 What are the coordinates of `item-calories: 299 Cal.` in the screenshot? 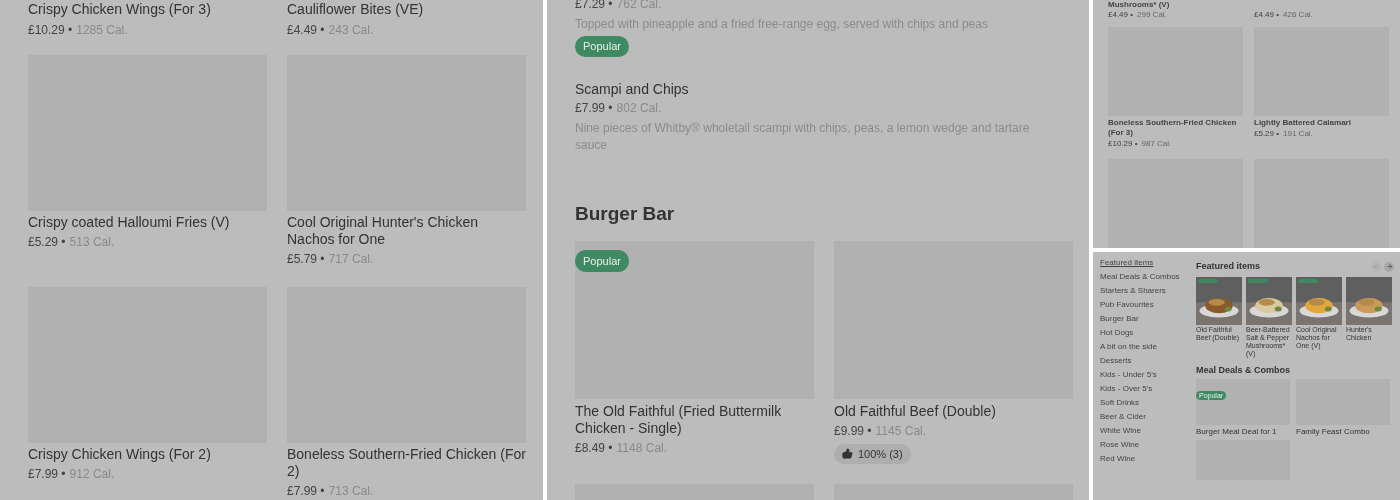 It's located at (1152, 15).